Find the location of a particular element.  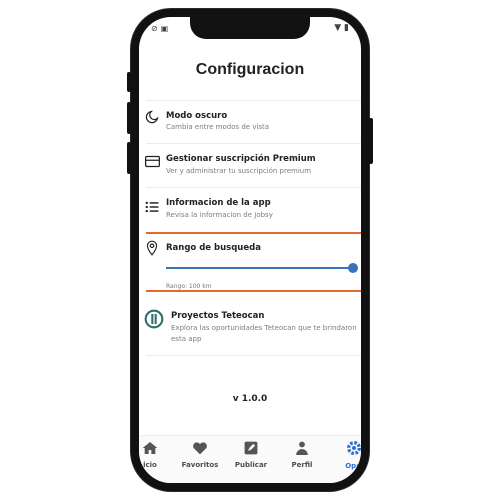

status-bar-left: ⊘ ▣ is located at coordinates (159, 28).